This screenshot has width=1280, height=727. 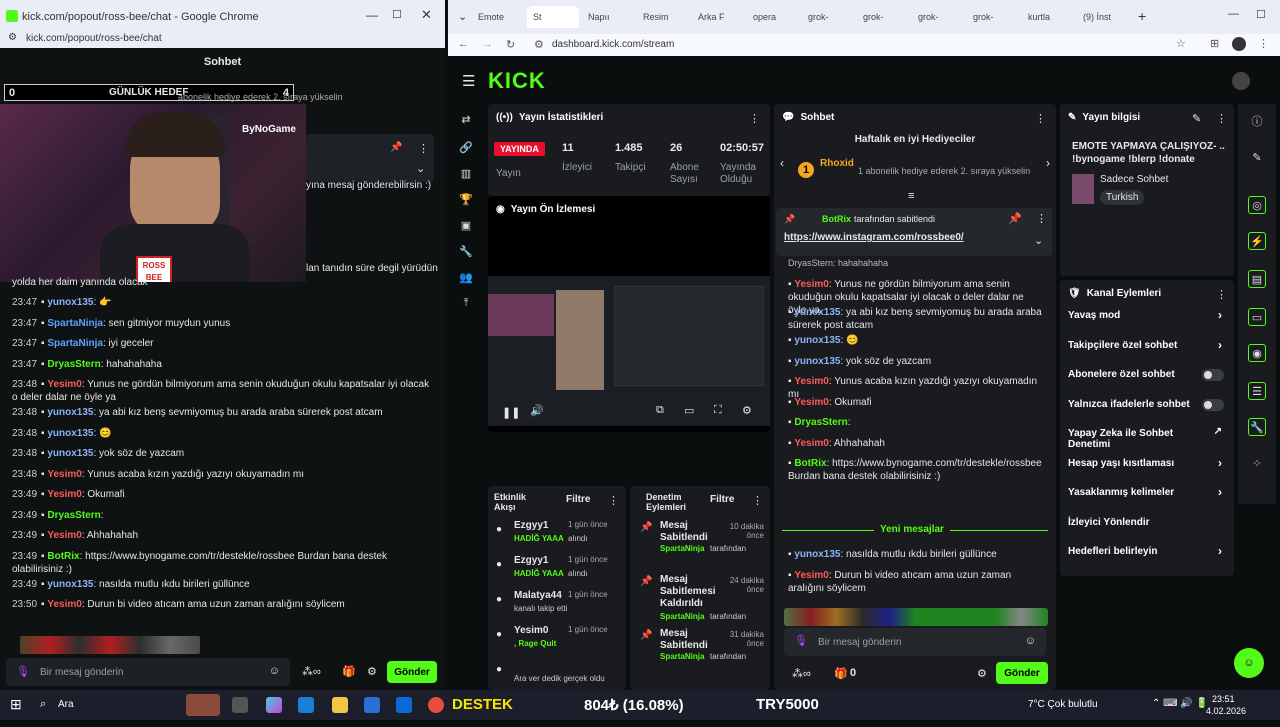 What do you see at coordinates (663, 17) in the screenshot?
I see `browser-tab: Resim` at bounding box center [663, 17].